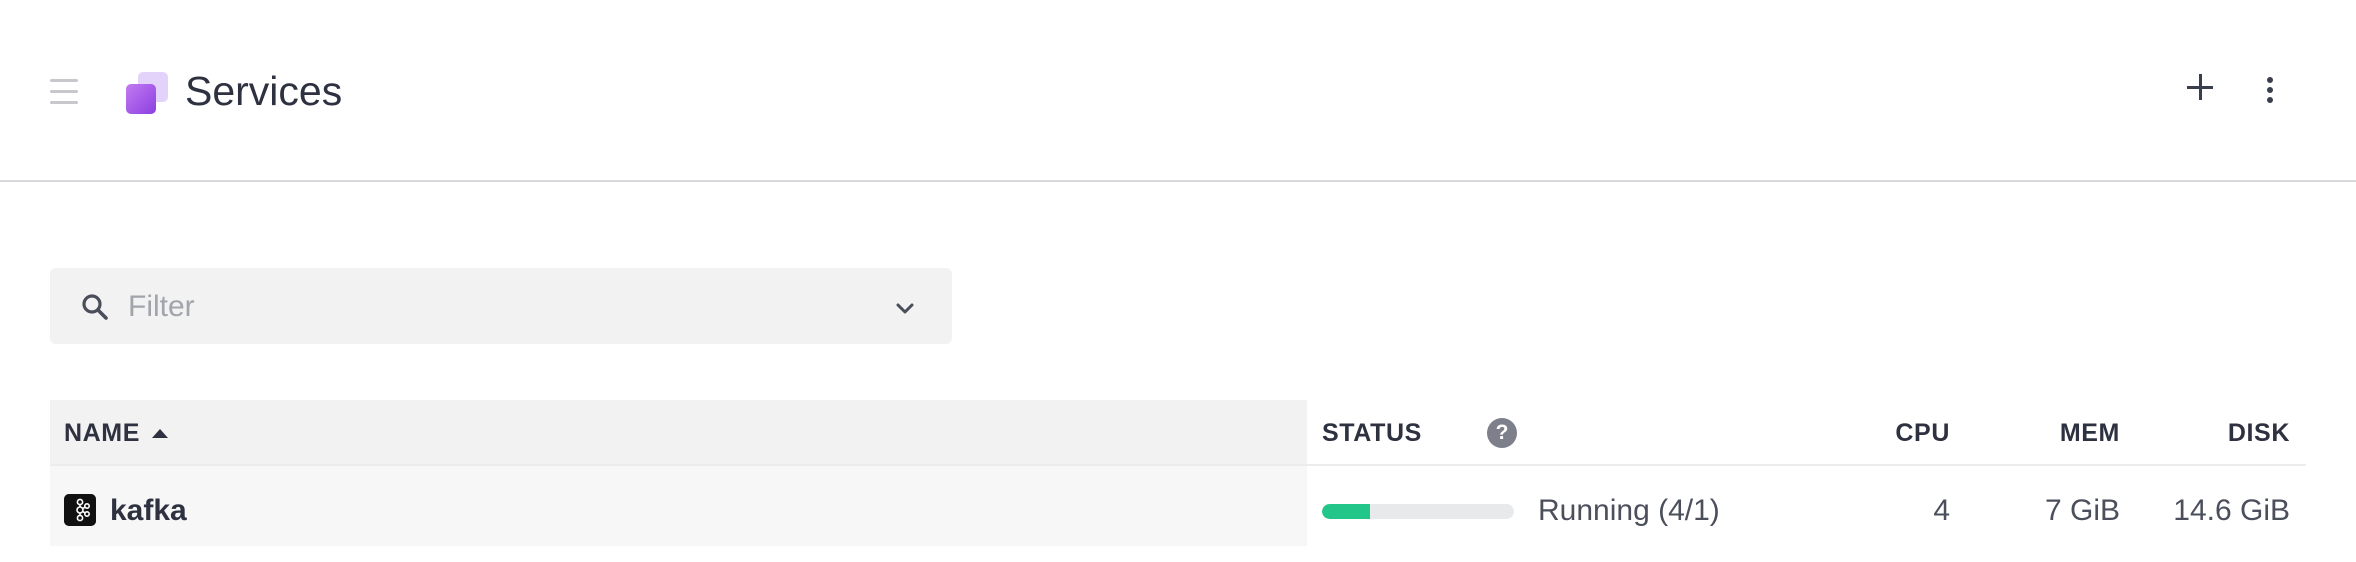 The height and width of the screenshot is (562, 2356). What do you see at coordinates (1346, 511) in the screenshot?
I see `status-progress-fill` at bounding box center [1346, 511].